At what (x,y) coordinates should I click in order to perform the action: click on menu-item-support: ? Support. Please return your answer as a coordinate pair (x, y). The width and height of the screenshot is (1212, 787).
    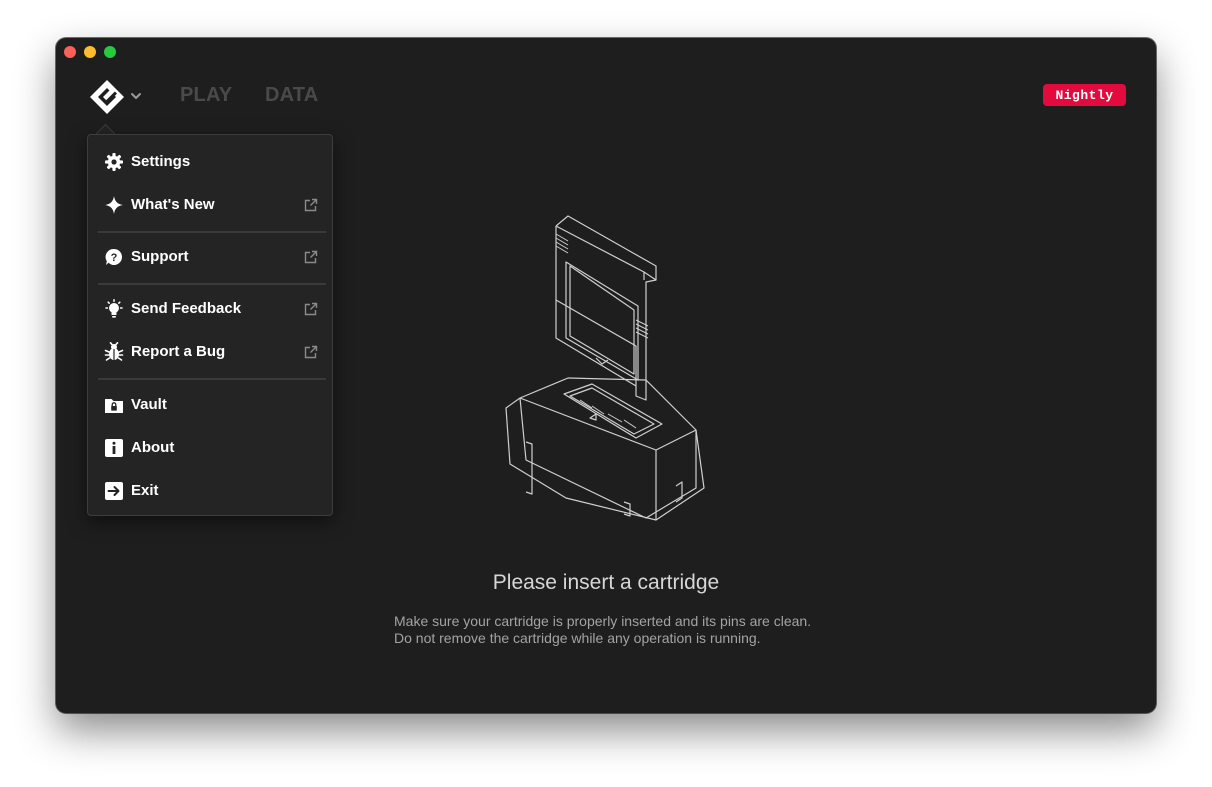
    Looking at the image, I should click on (210, 257).